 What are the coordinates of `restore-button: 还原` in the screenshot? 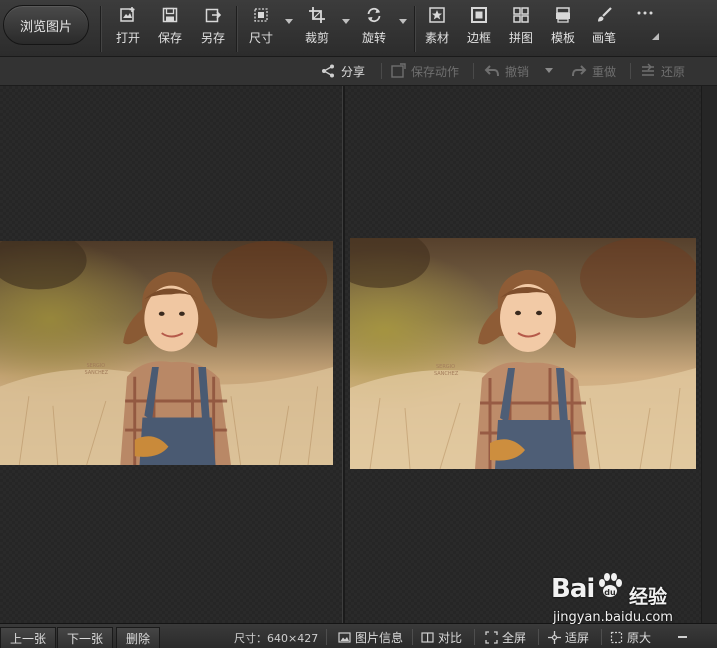 It's located at (662, 71).